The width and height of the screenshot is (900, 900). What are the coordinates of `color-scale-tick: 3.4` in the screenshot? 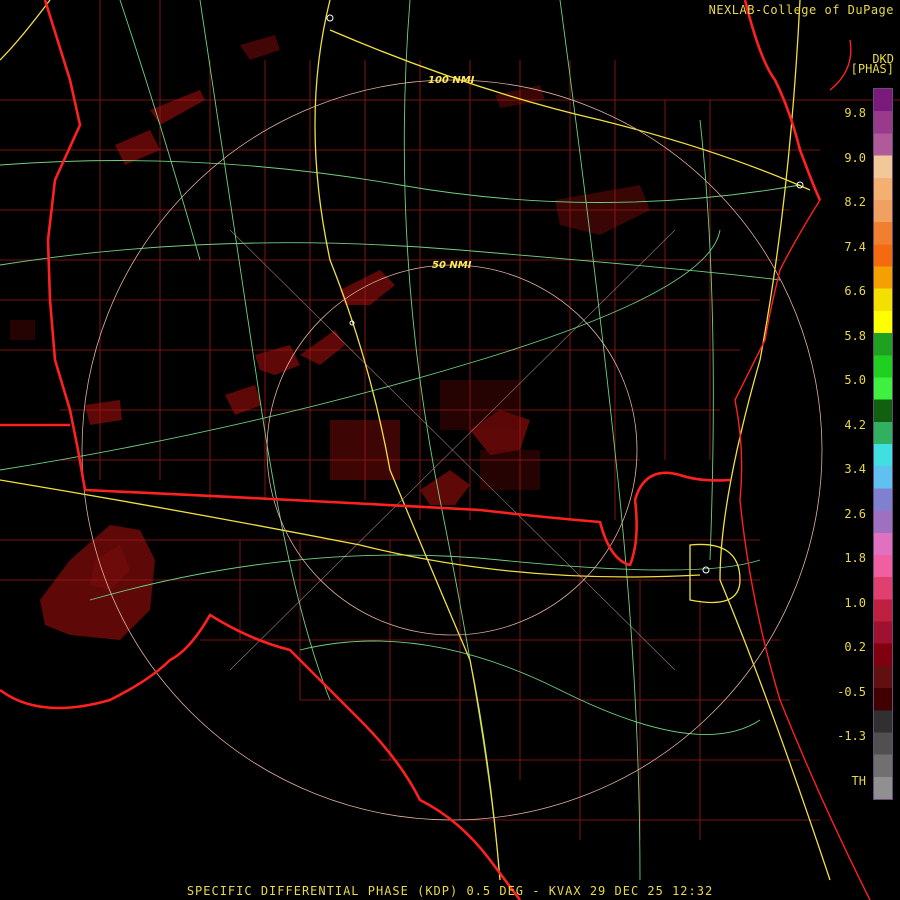 It's located at (855, 469).